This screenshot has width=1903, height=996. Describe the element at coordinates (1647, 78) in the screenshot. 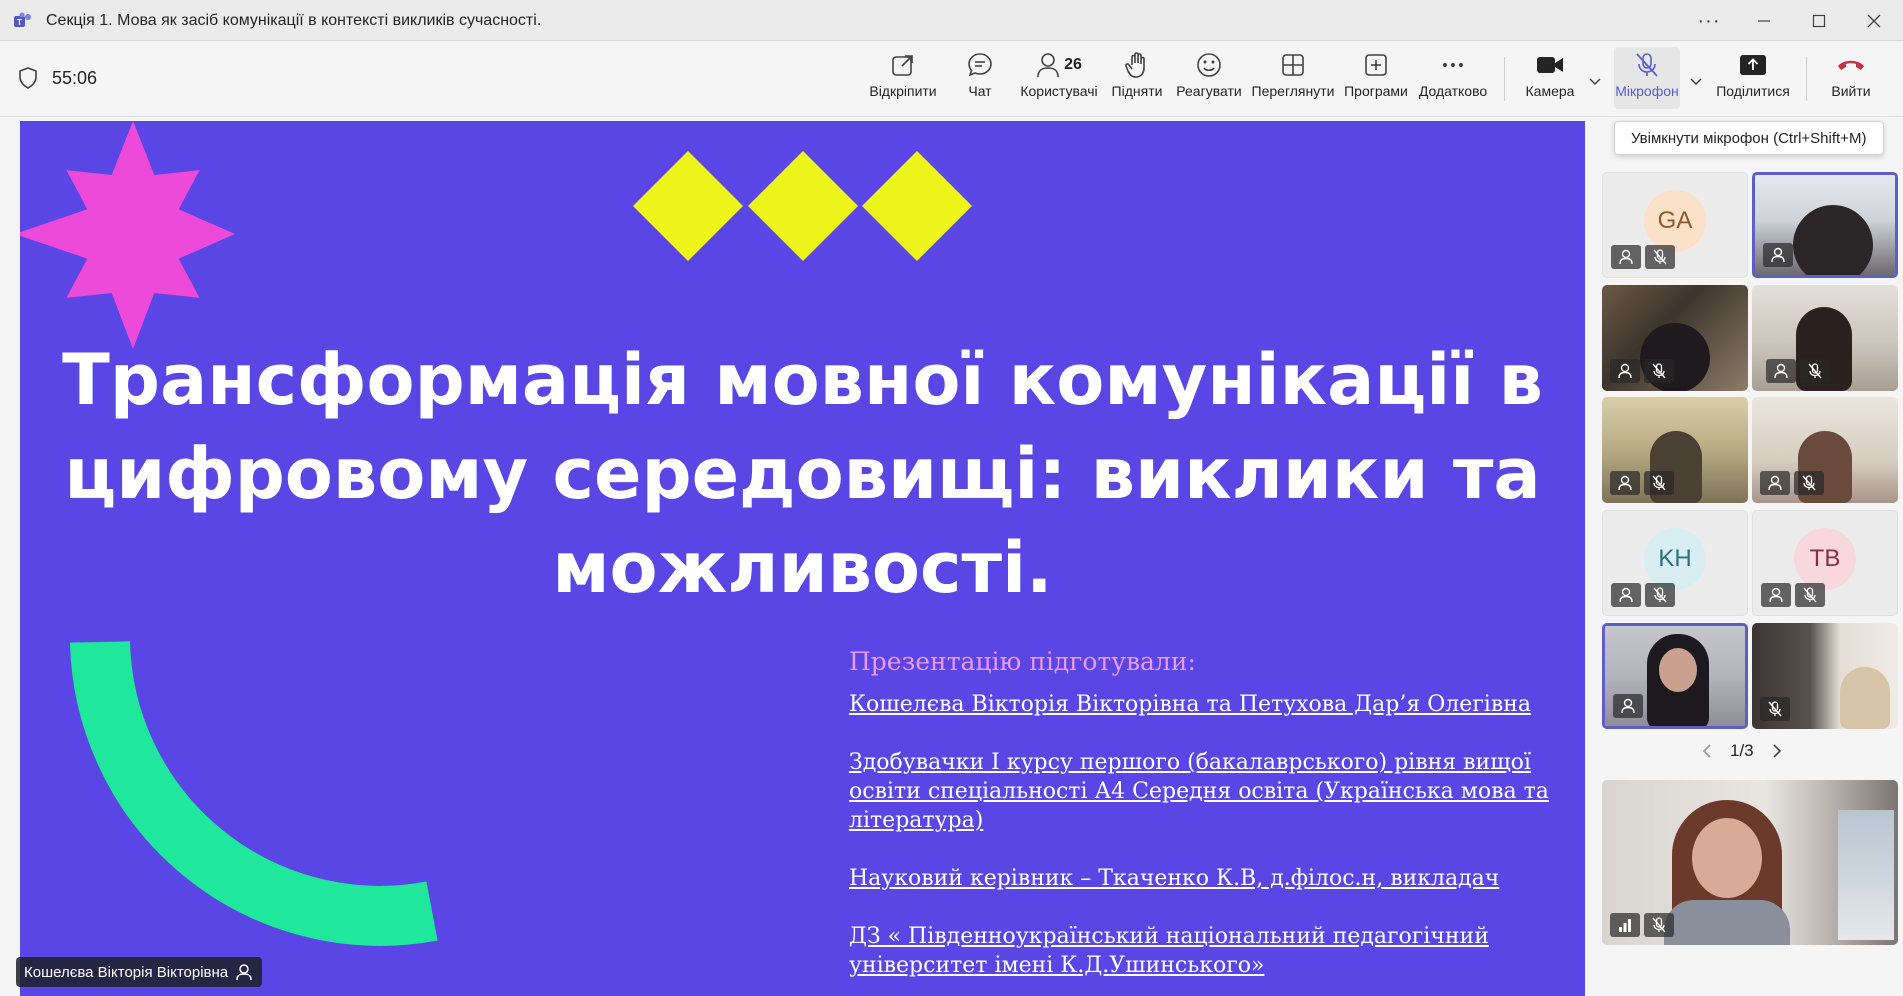

I see `microphone-button: Мікрофон` at that location.